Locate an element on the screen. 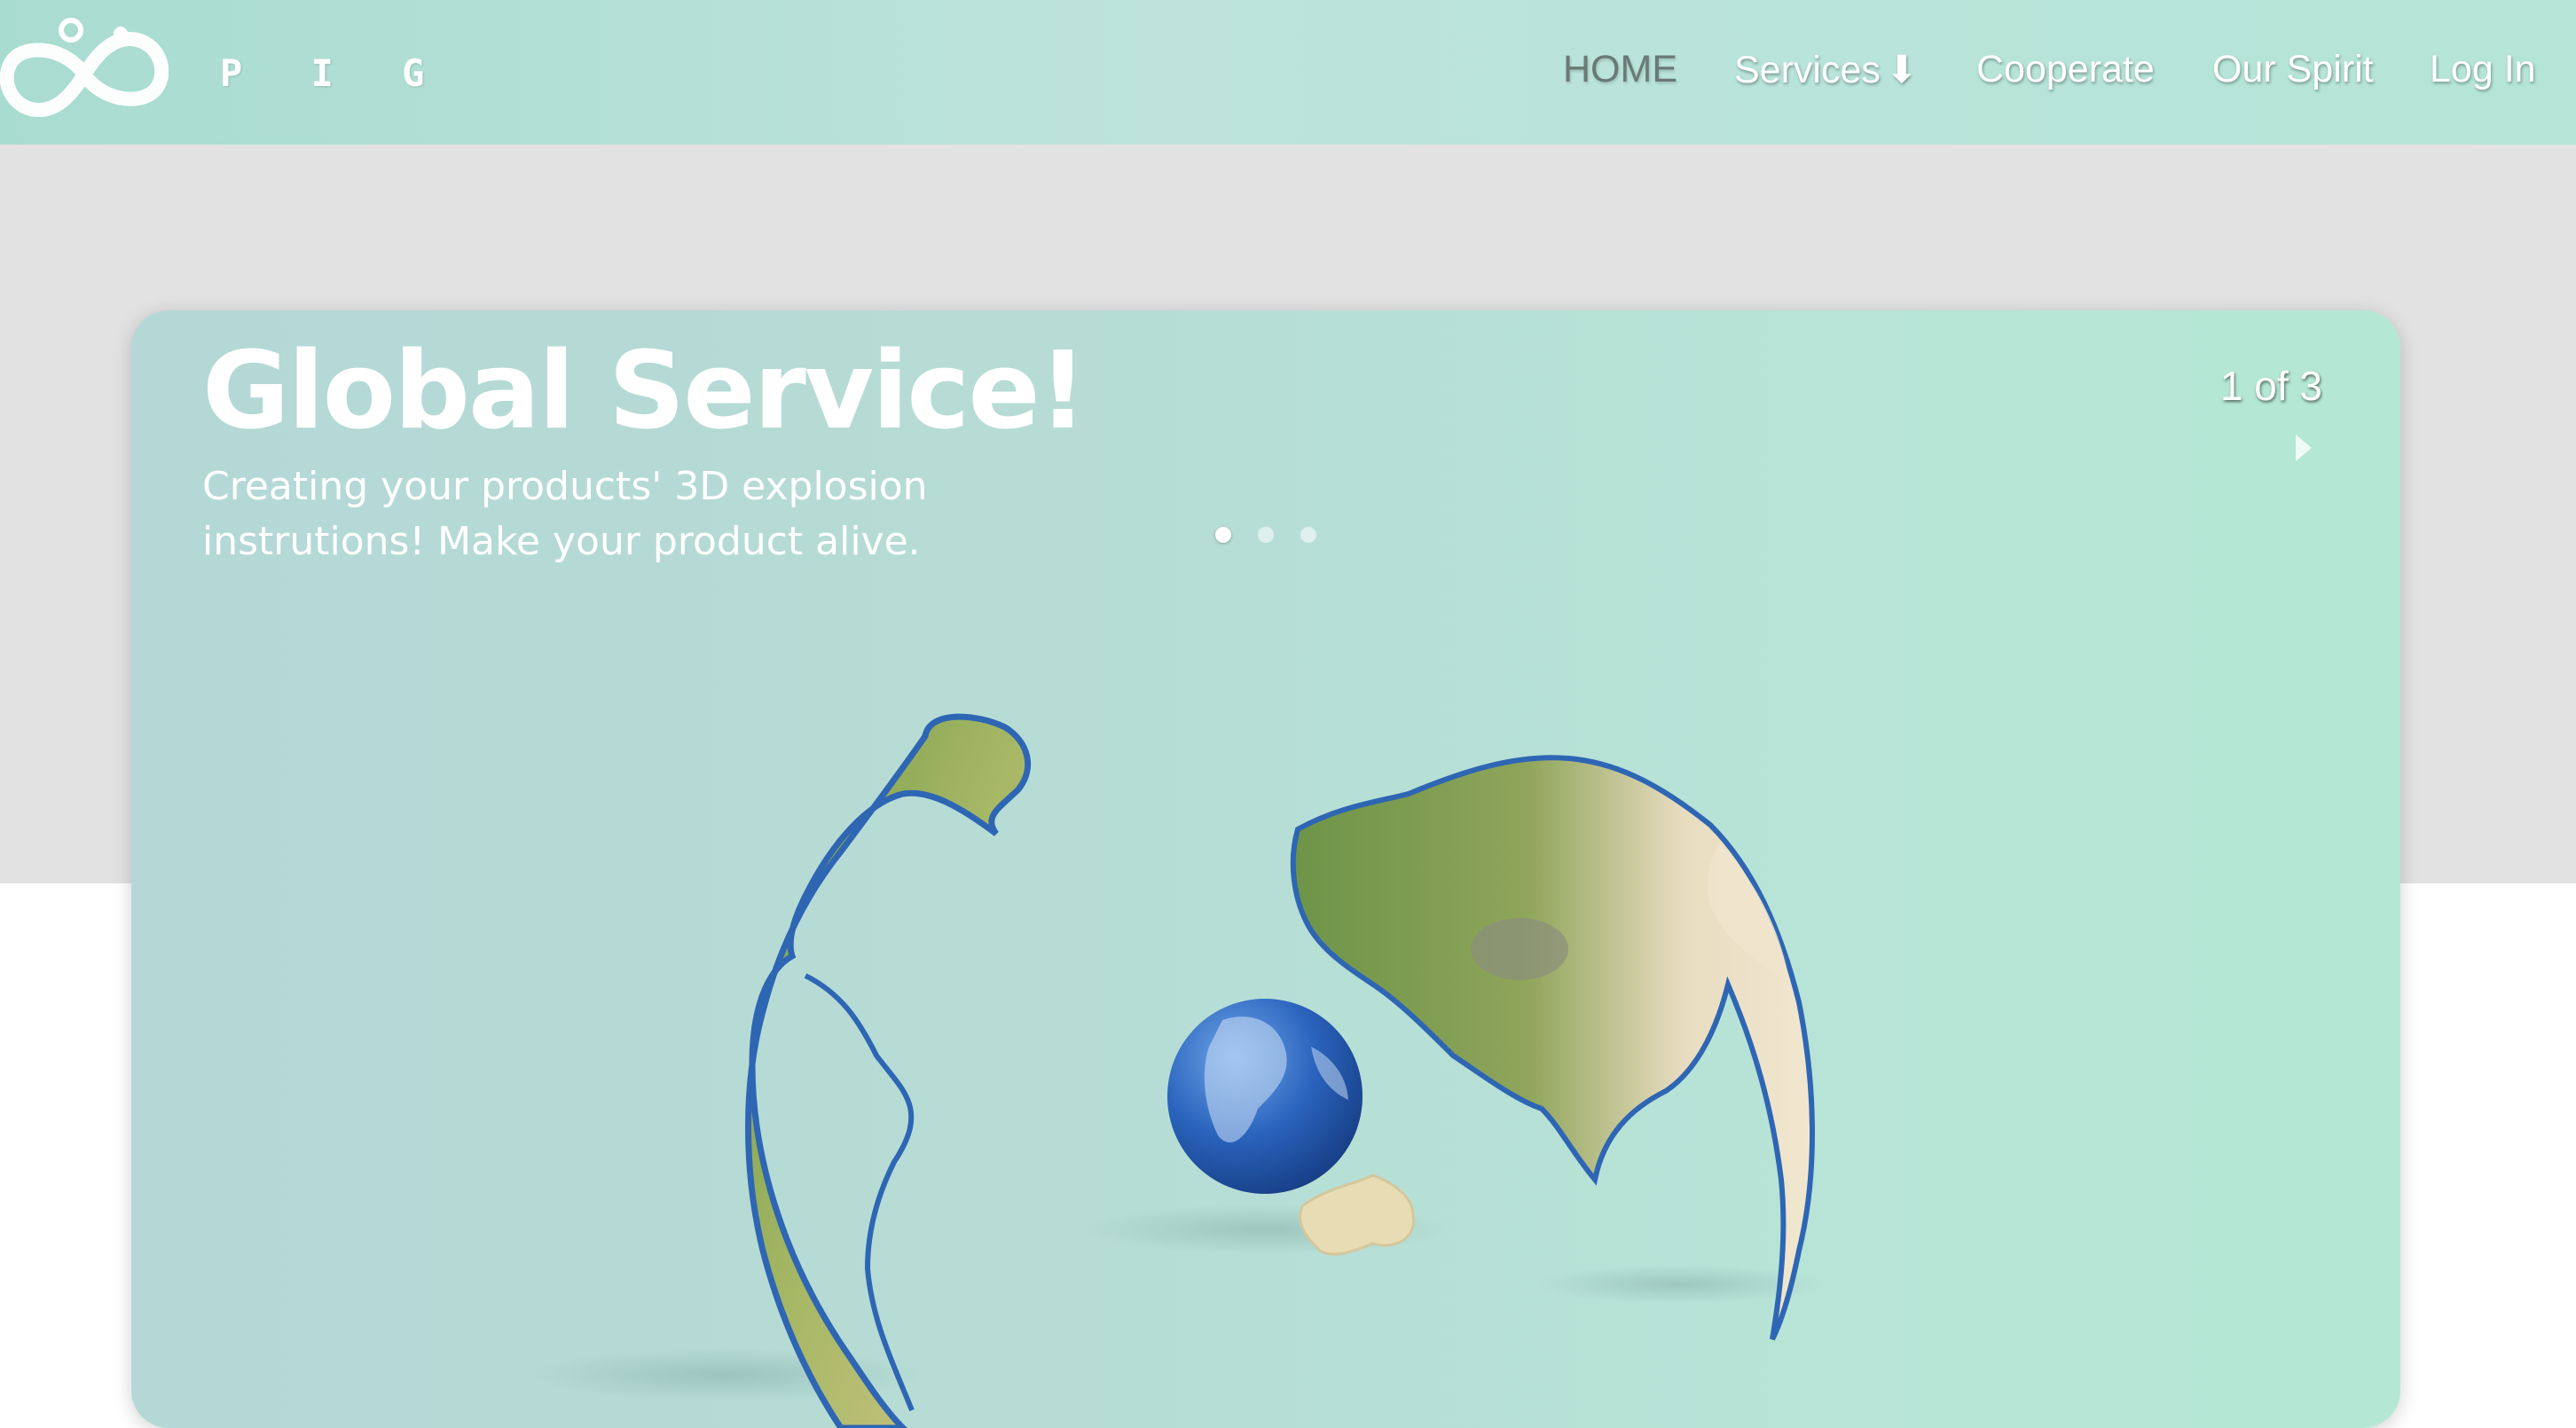 Image resolution: width=2576 pixels, height=1428 pixels. arrow-down-icon: ⬇ is located at coordinates (1901, 70).